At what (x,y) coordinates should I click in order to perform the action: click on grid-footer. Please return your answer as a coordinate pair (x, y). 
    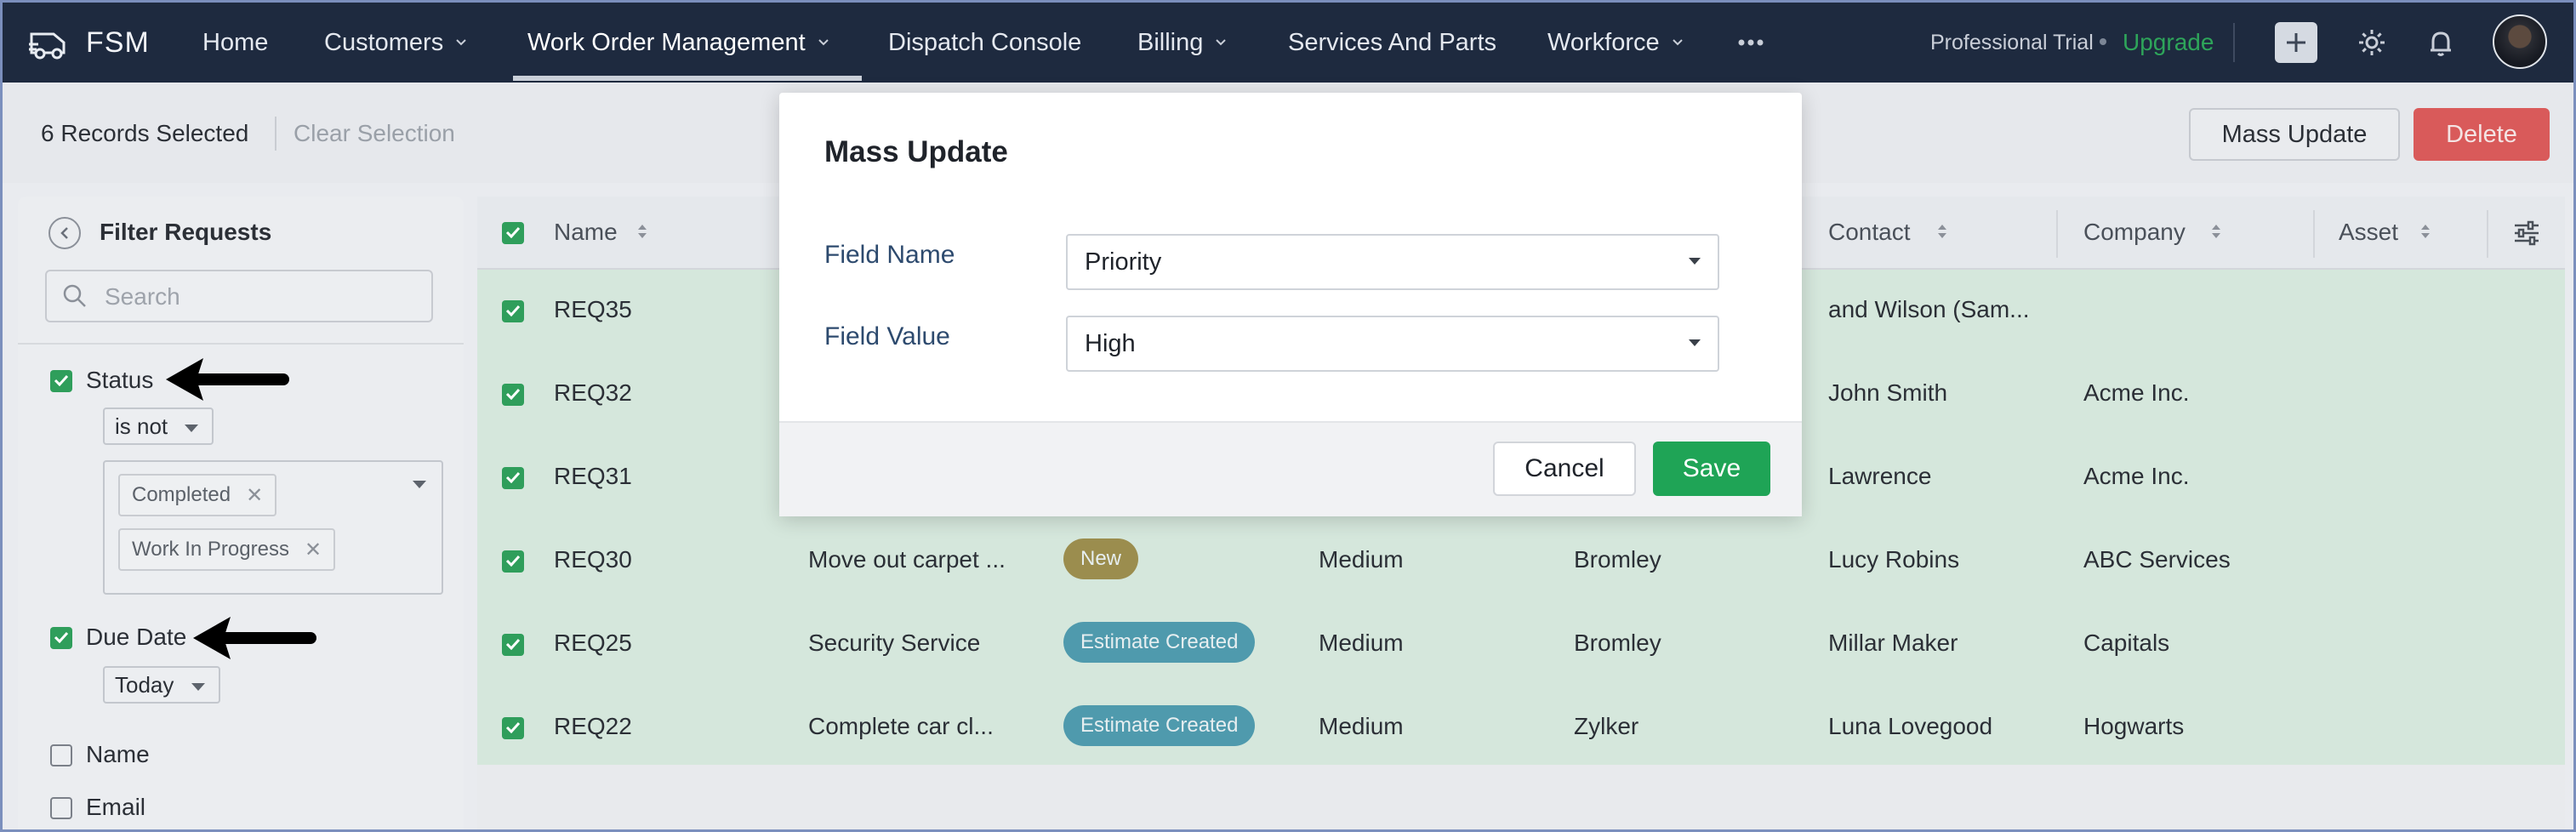
    Looking at the image, I should click on (1521, 797).